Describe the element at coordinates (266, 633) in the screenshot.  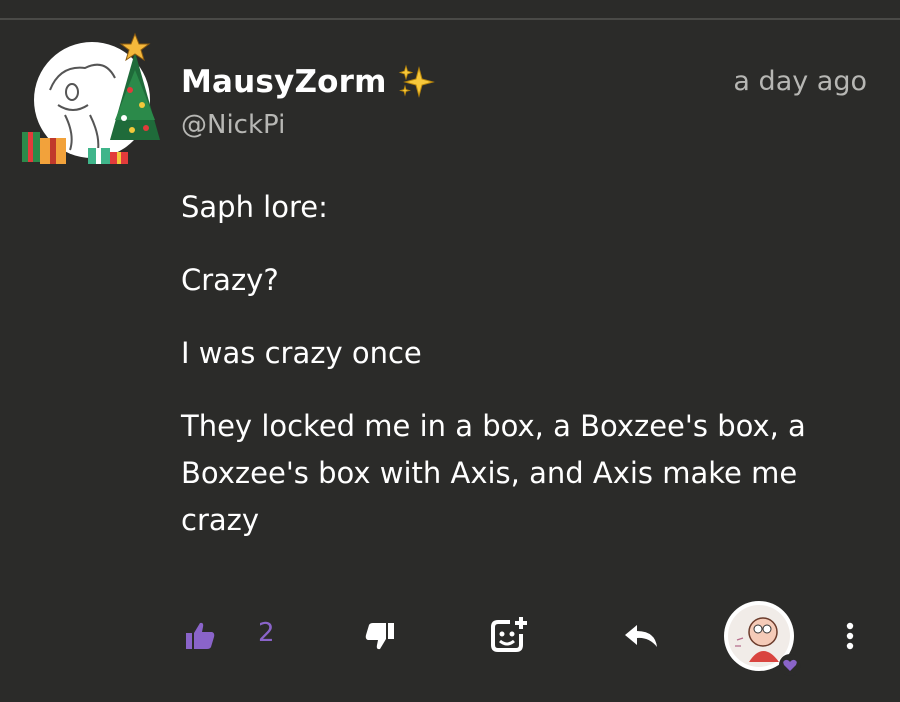
I see `like-count: 2` at that location.